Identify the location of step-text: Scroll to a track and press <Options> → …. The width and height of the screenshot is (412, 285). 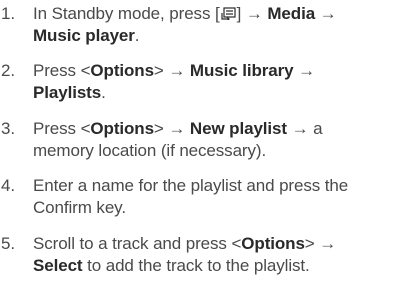
(222, 255).